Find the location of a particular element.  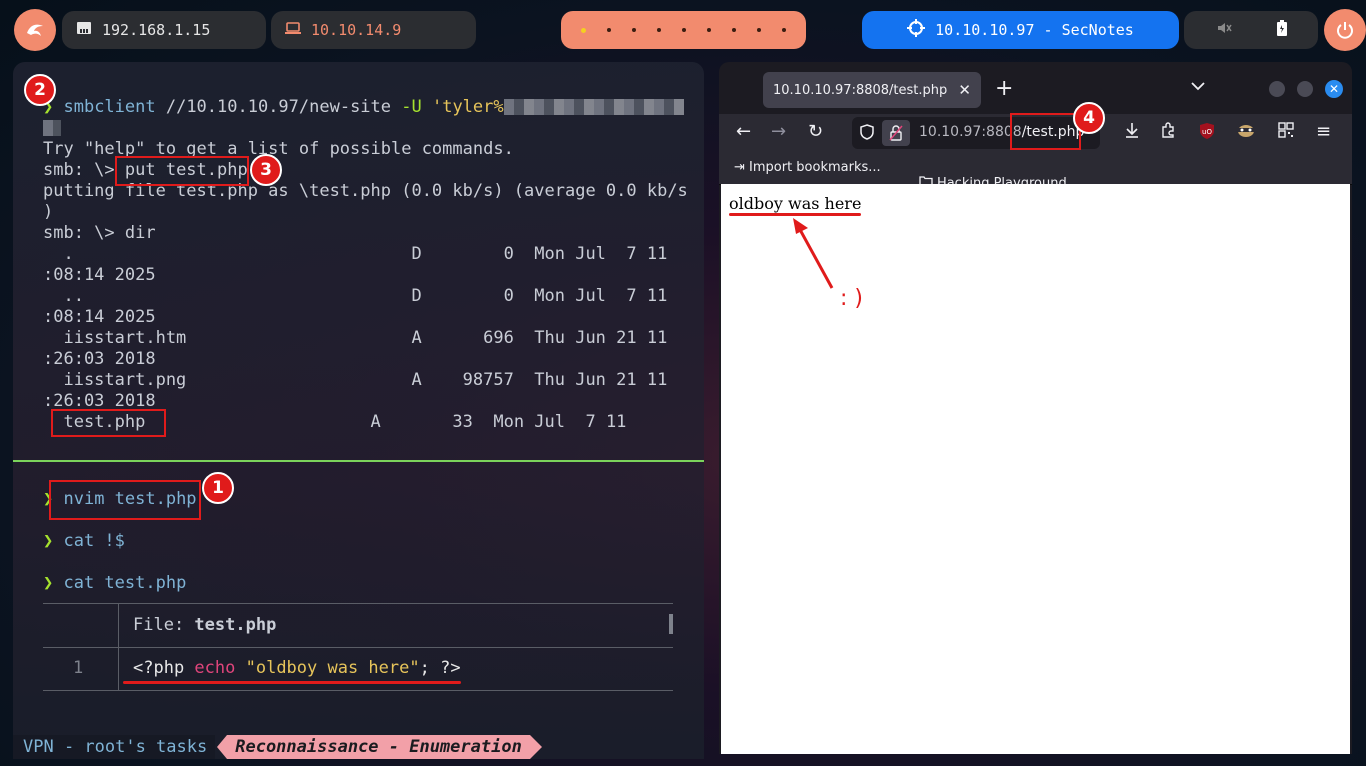

highlight-nvim-command is located at coordinates (125, 500).